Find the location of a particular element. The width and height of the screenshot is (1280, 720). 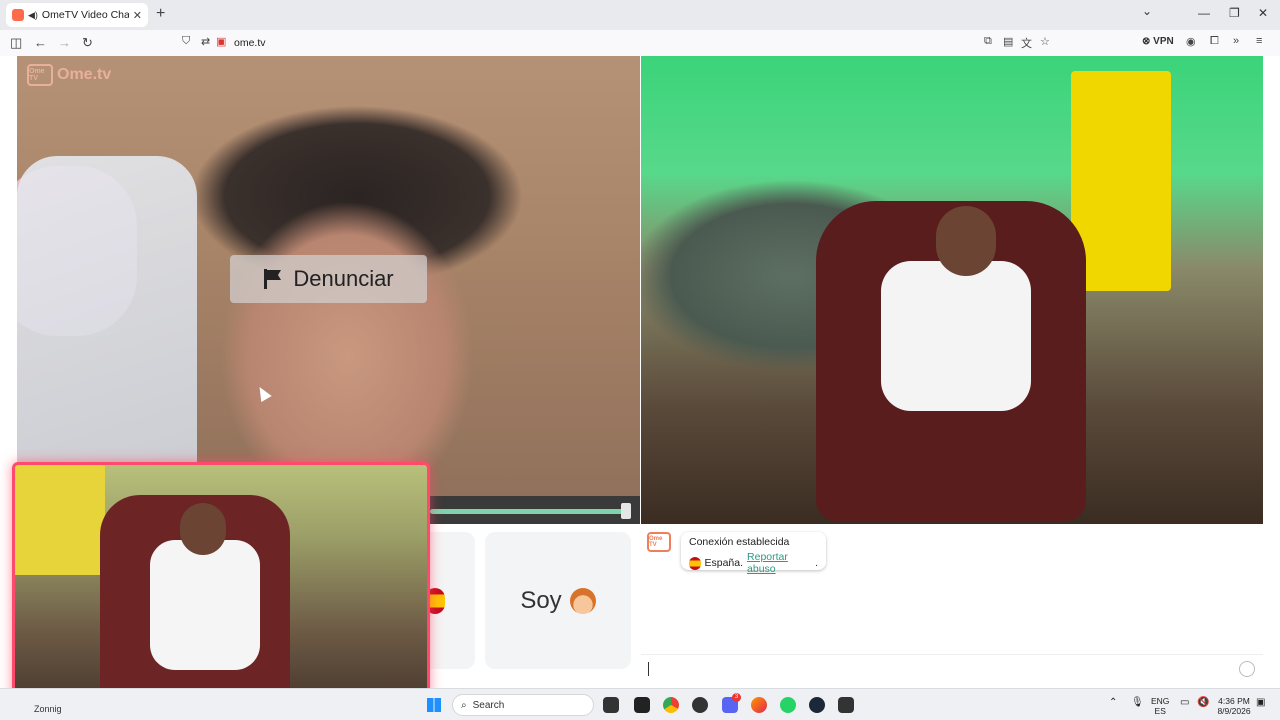

close-window-button: ✕ is located at coordinates (1263, 13).